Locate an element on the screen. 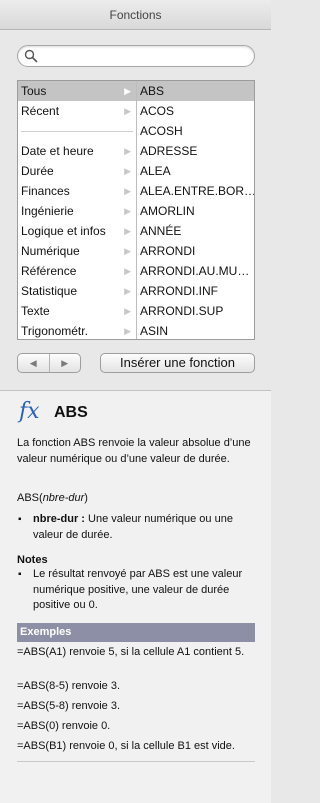 This screenshot has height=803, width=320. function-item: ABS is located at coordinates (195, 91).